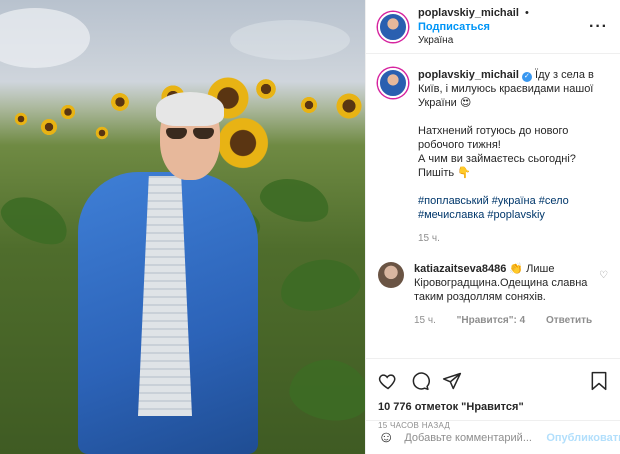  I want to click on comment-bubble-icon, so click(420, 381).